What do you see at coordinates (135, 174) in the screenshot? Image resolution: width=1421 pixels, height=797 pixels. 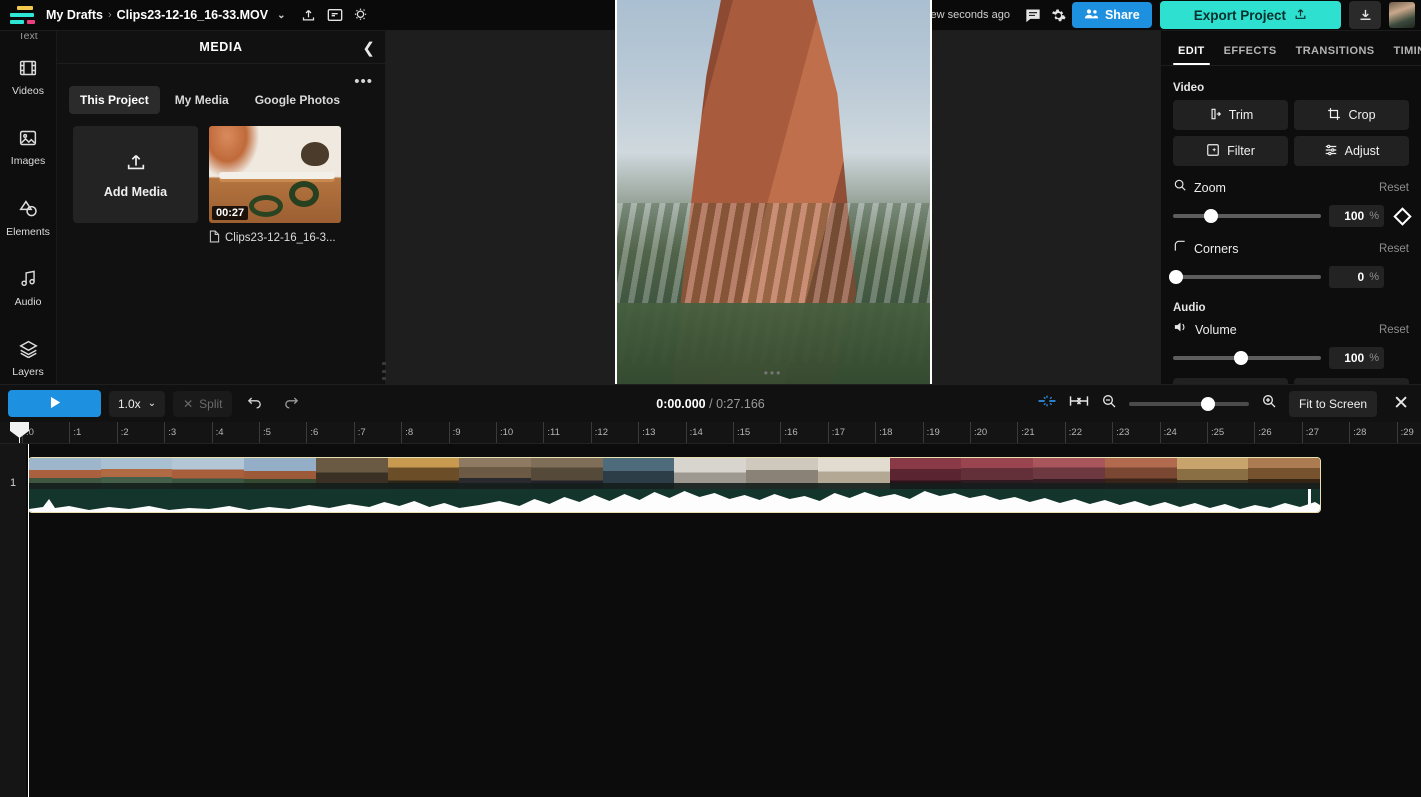 I see `add-media-button: Add Media` at bounding box center [135, 174].